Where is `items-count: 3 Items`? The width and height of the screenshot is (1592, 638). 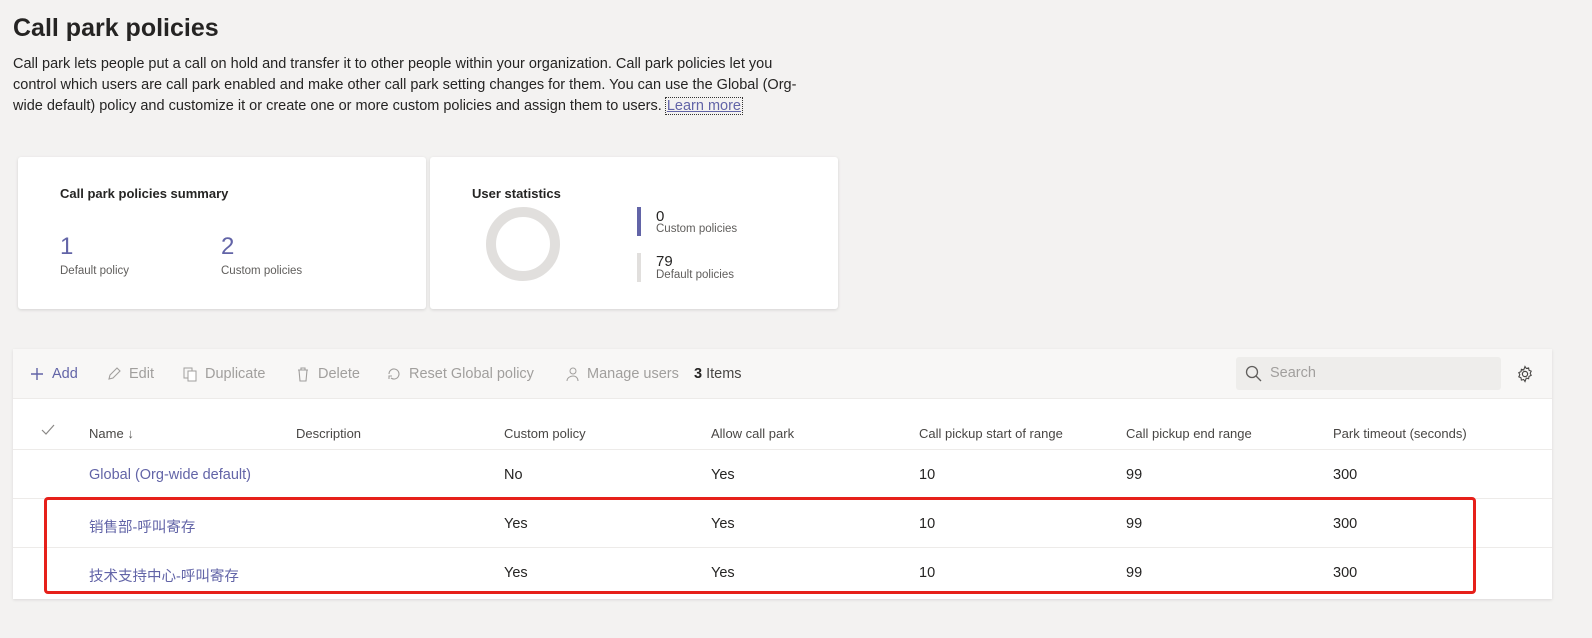 items-count: 3 Items is located at coordinates (718, 374).